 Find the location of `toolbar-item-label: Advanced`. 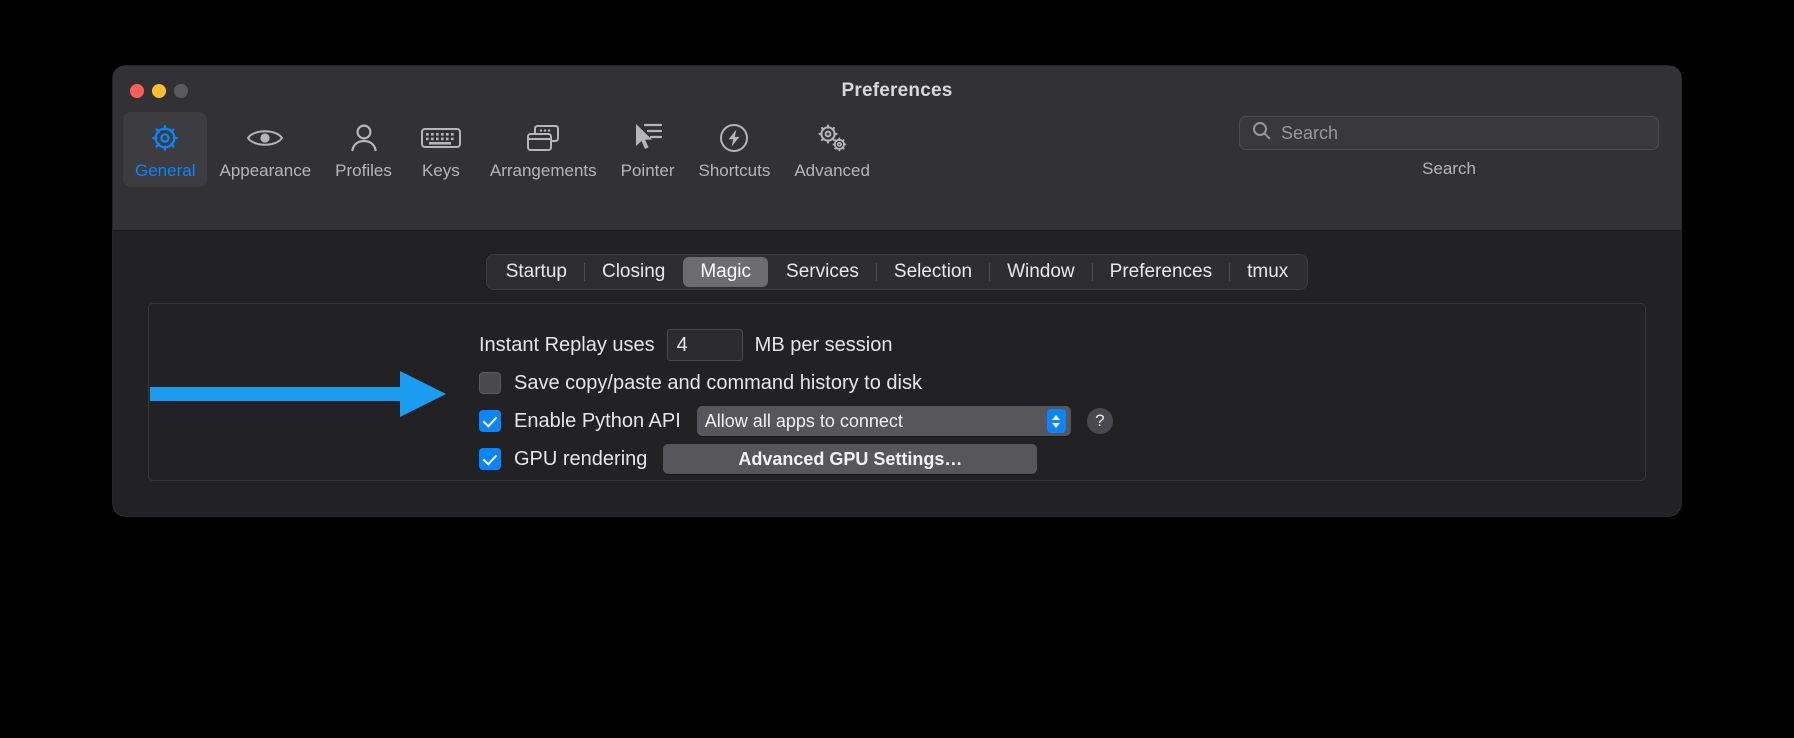

toolbar-item-label: Advanced is located at coordinates (832, 170).